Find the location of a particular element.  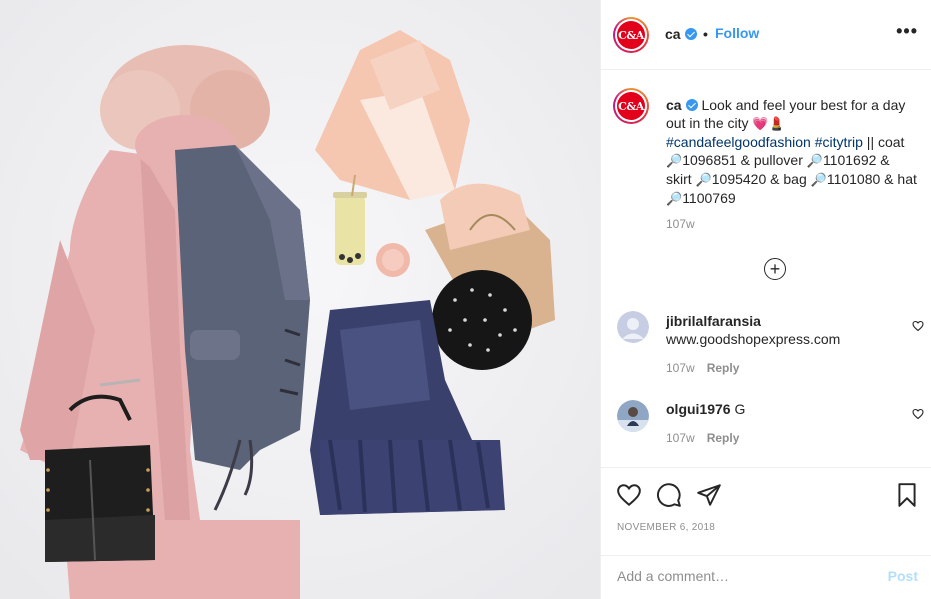

add-comment-bar: Post is located at coordinates (766, 577).